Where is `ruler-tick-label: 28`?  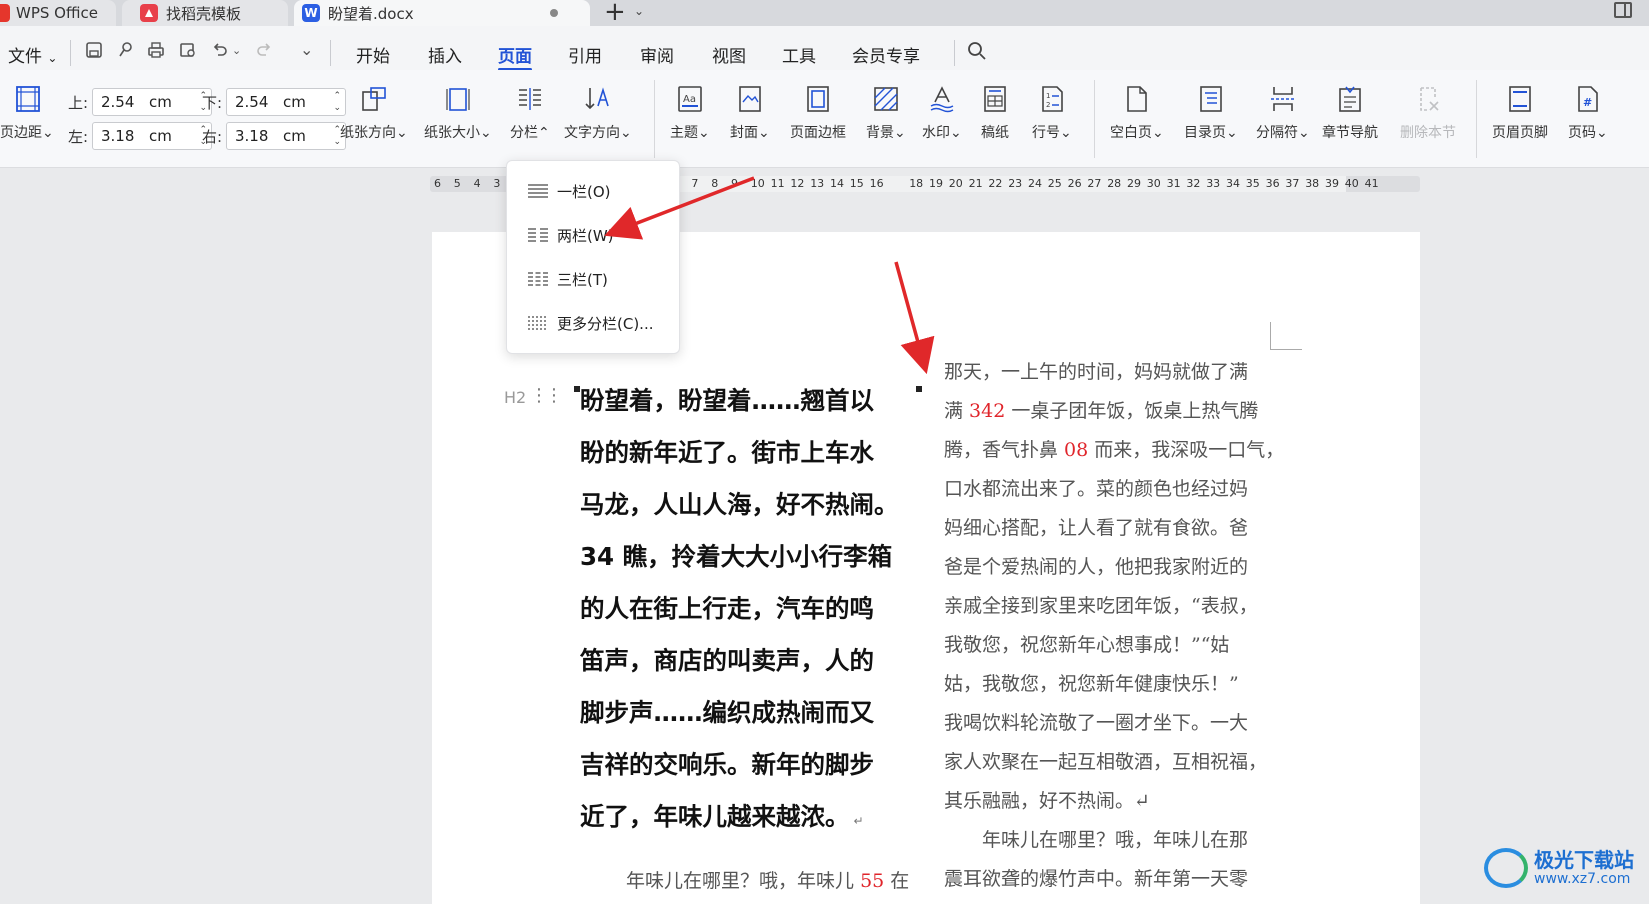 ruler-tick-label: 28 is located at coordinates (1114, 183).